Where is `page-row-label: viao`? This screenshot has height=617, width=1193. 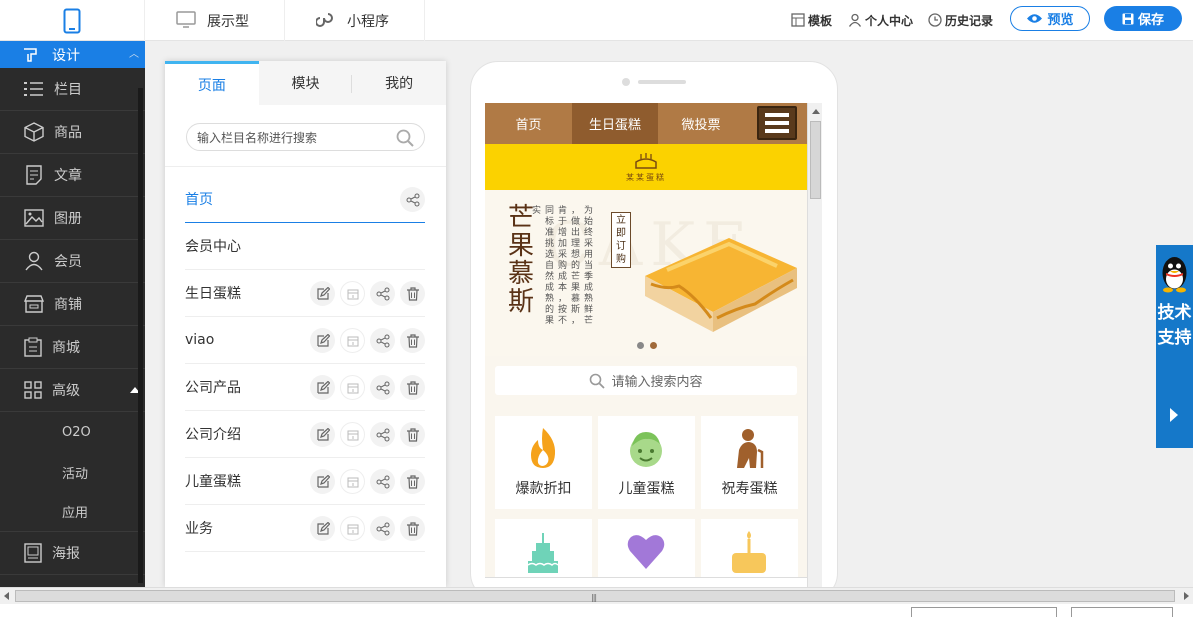 page-row-label: viao is located at coordinates (200, 340).